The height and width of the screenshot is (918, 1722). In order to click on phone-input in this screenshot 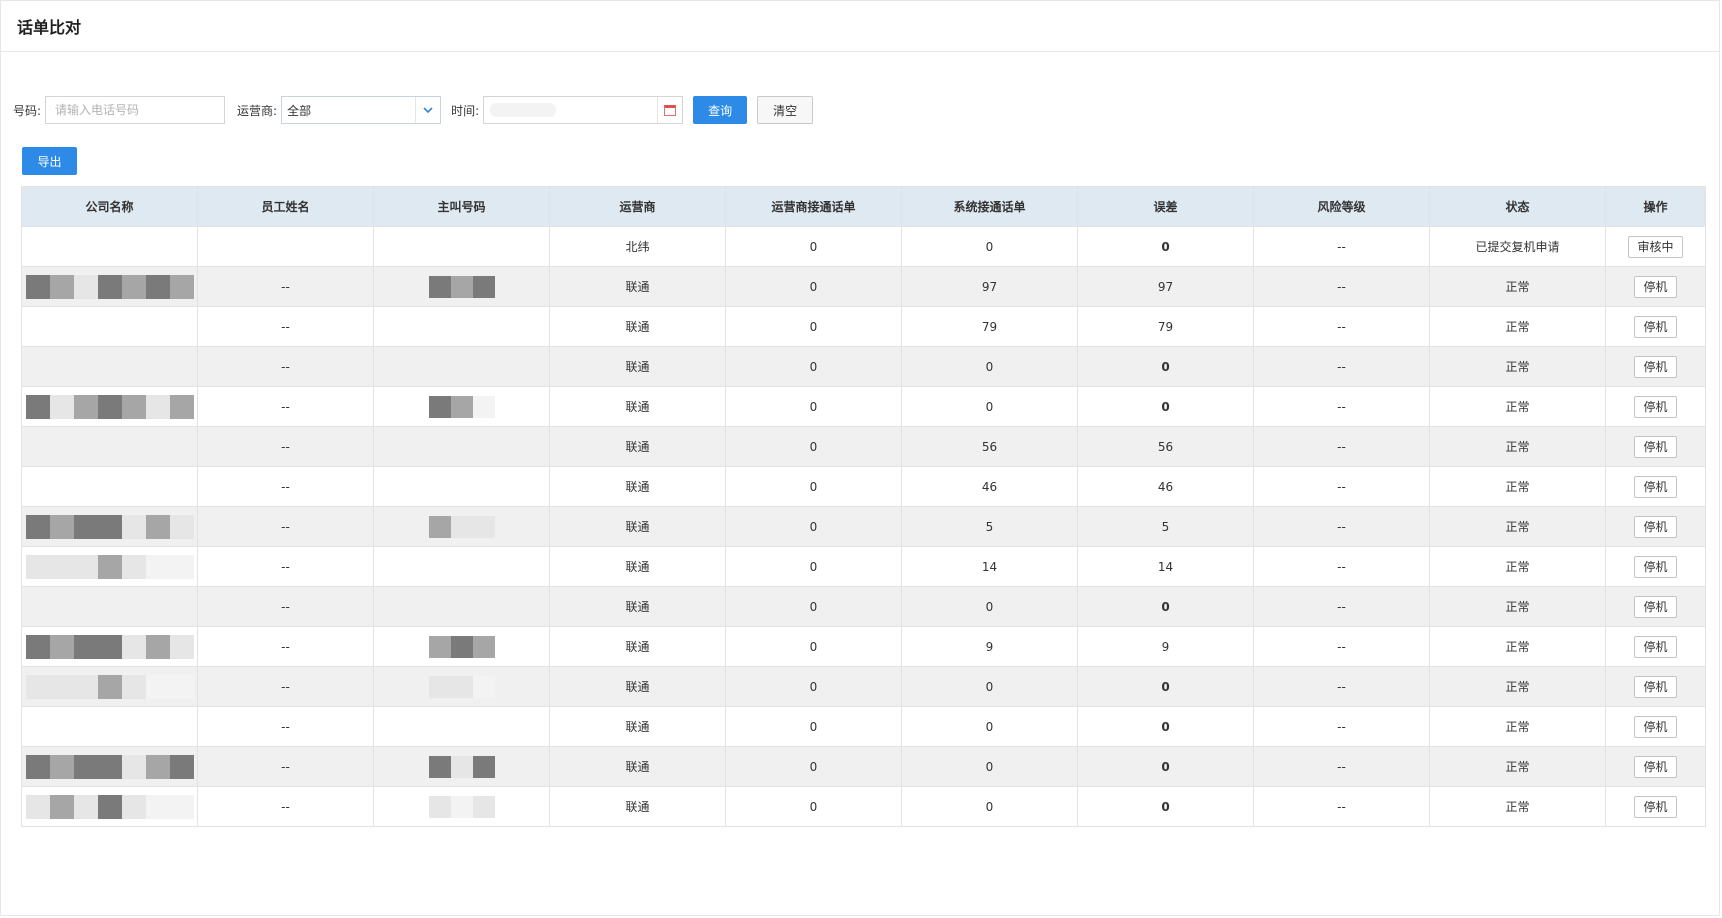, I will do `click(135, 110)`.